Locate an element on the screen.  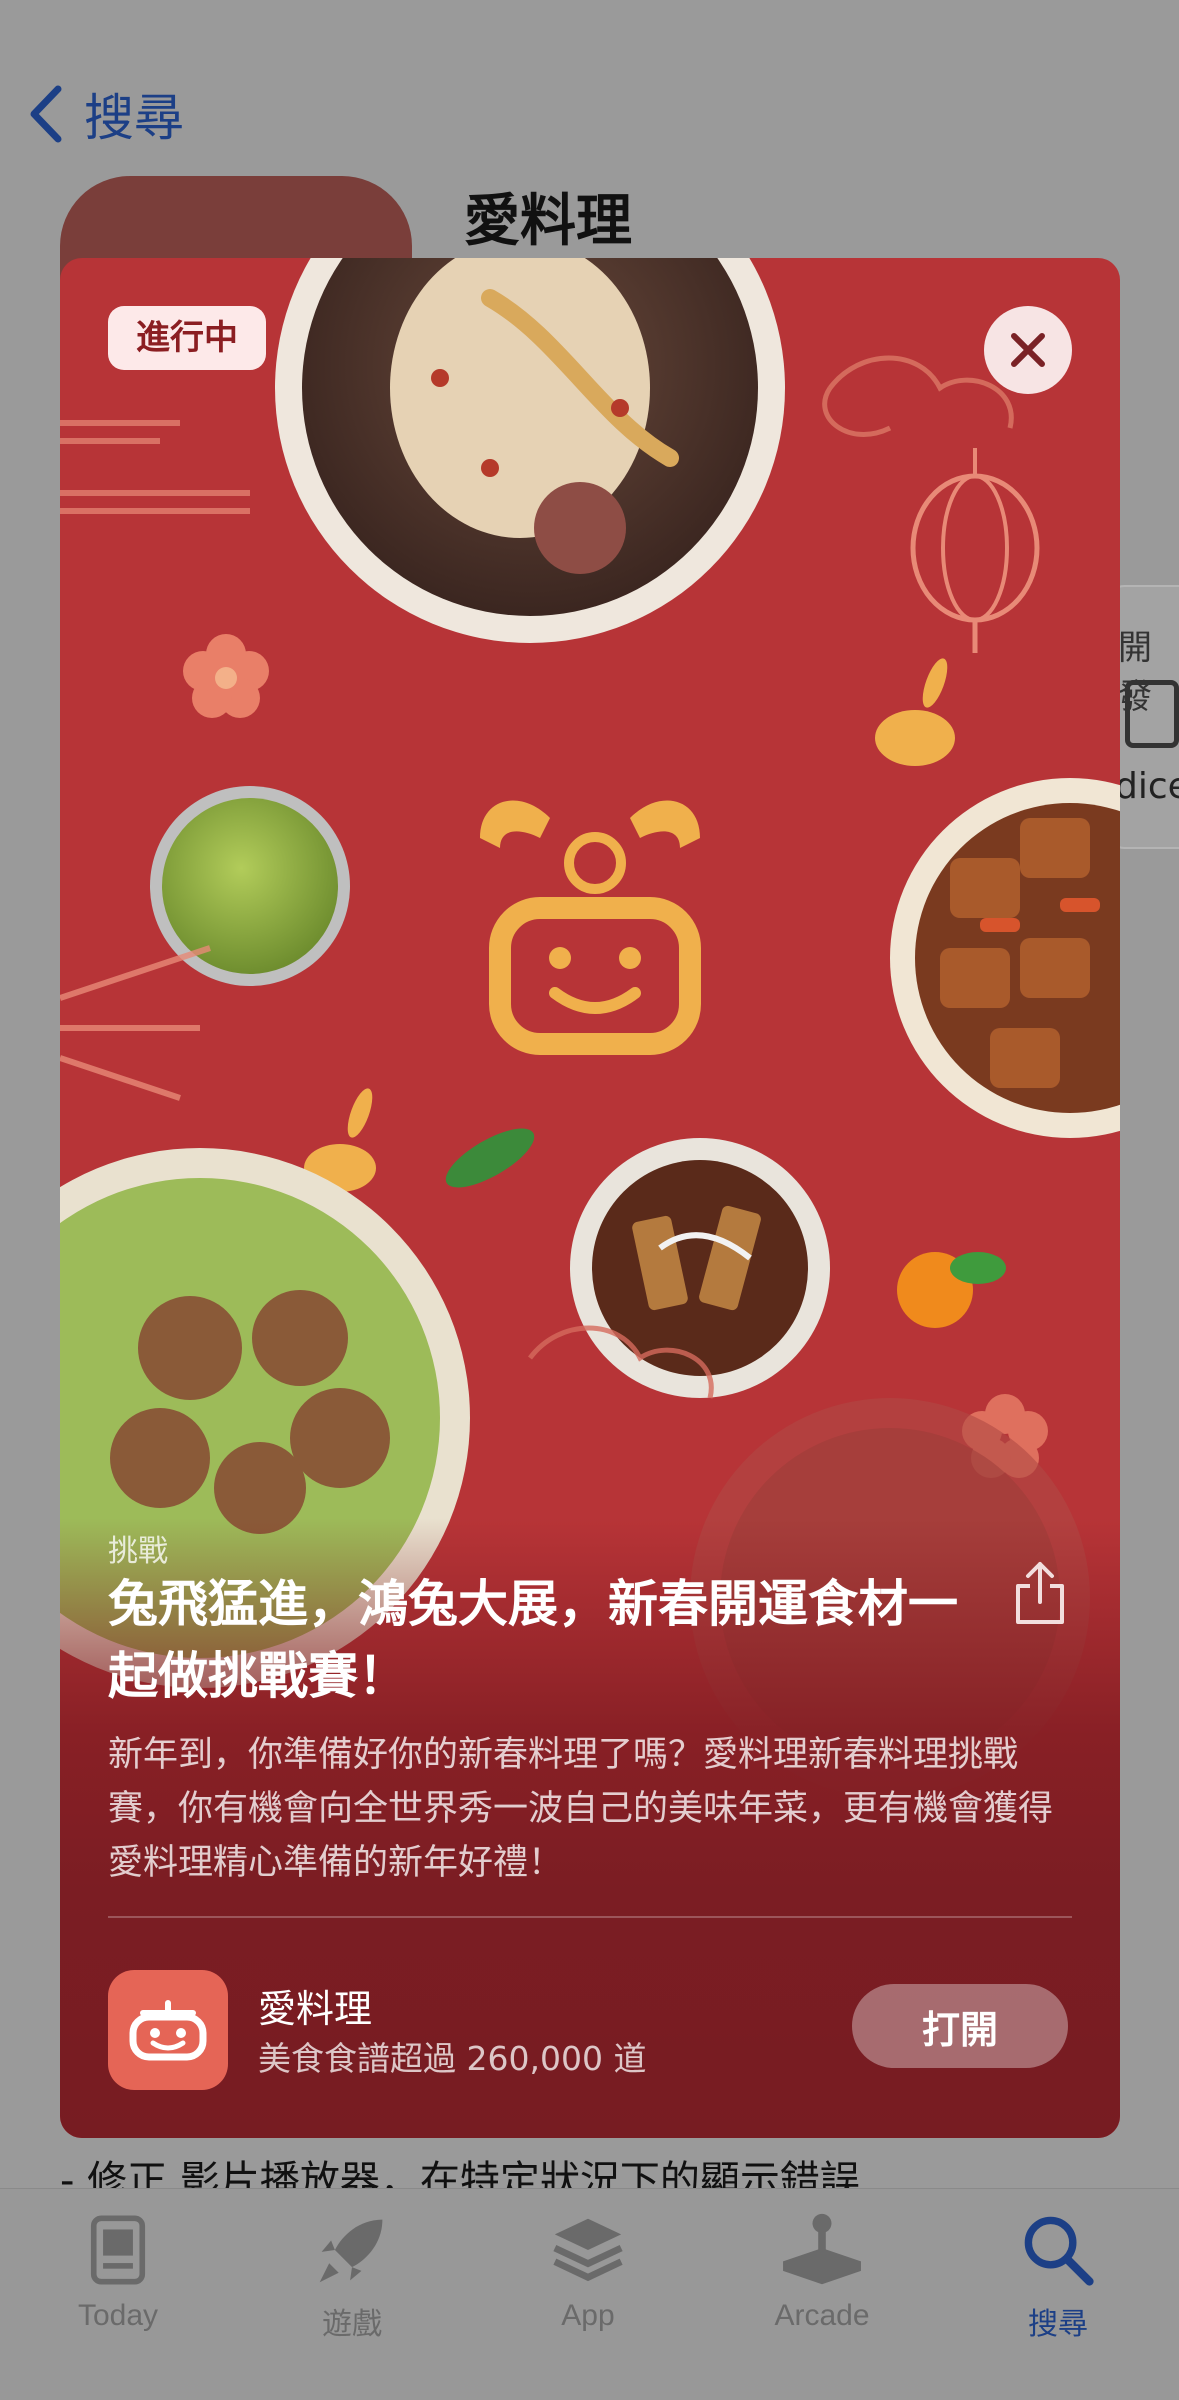
aillaolee-logo-icon is located at coordinates (168, 2030).